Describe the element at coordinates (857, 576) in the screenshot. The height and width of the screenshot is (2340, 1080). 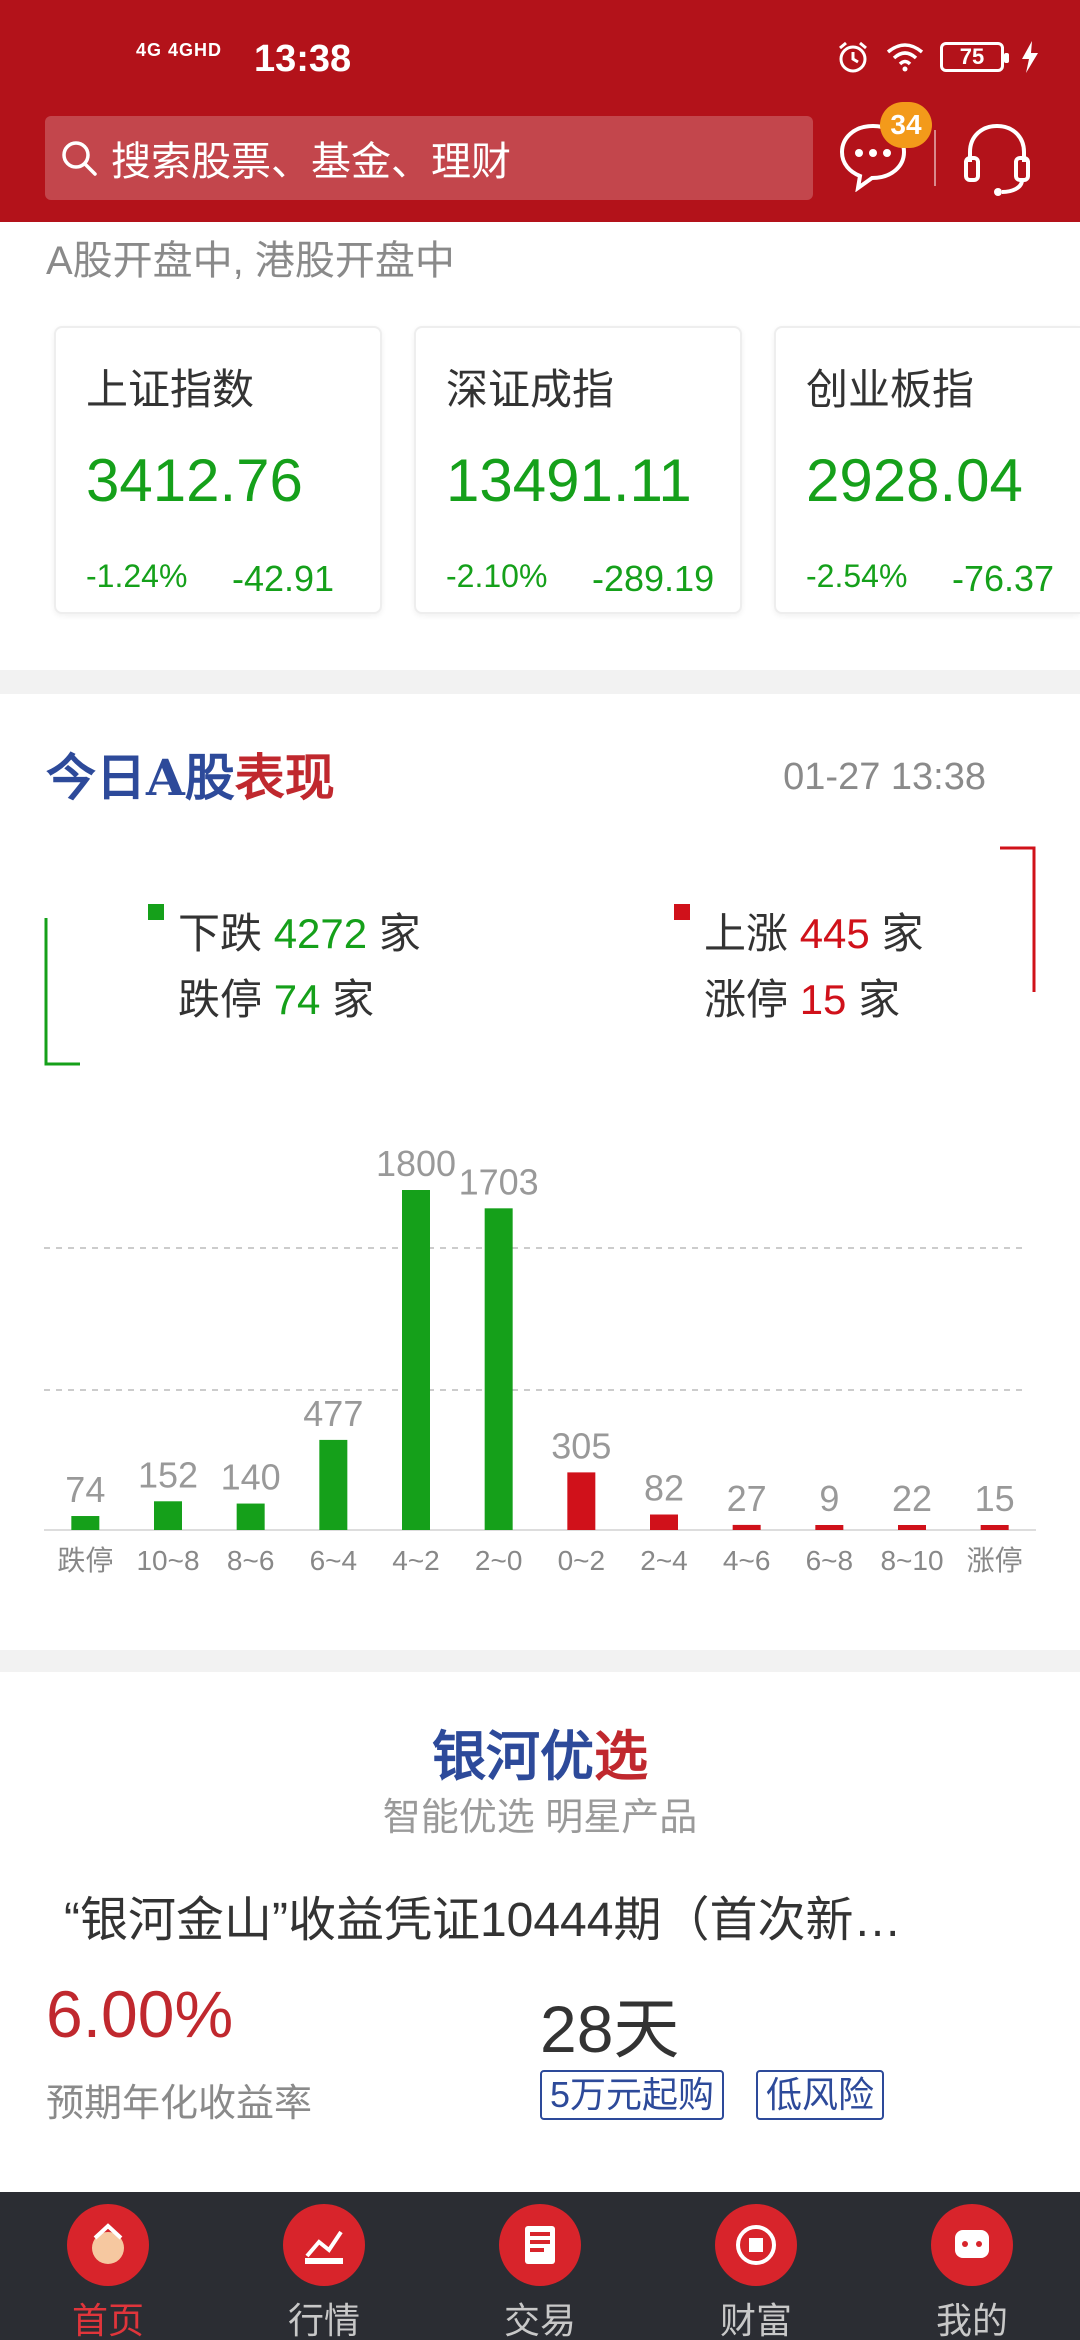
I see `index-percent: -2.54%` at that location.